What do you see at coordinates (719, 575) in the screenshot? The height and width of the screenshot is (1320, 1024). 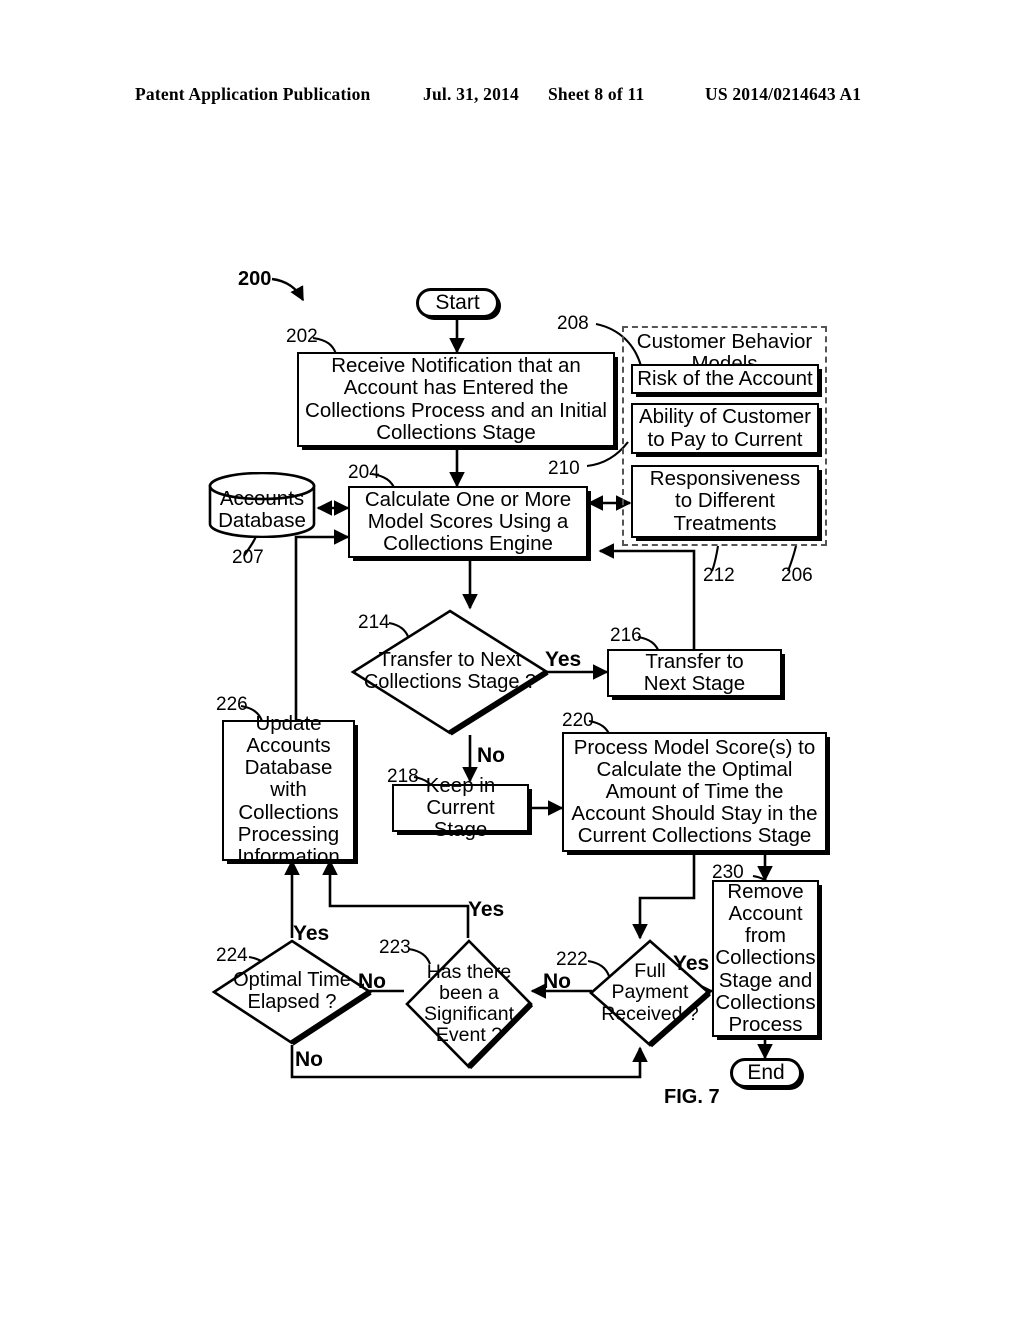 I see `ref-212: 212` at bounding box center [719, 575].